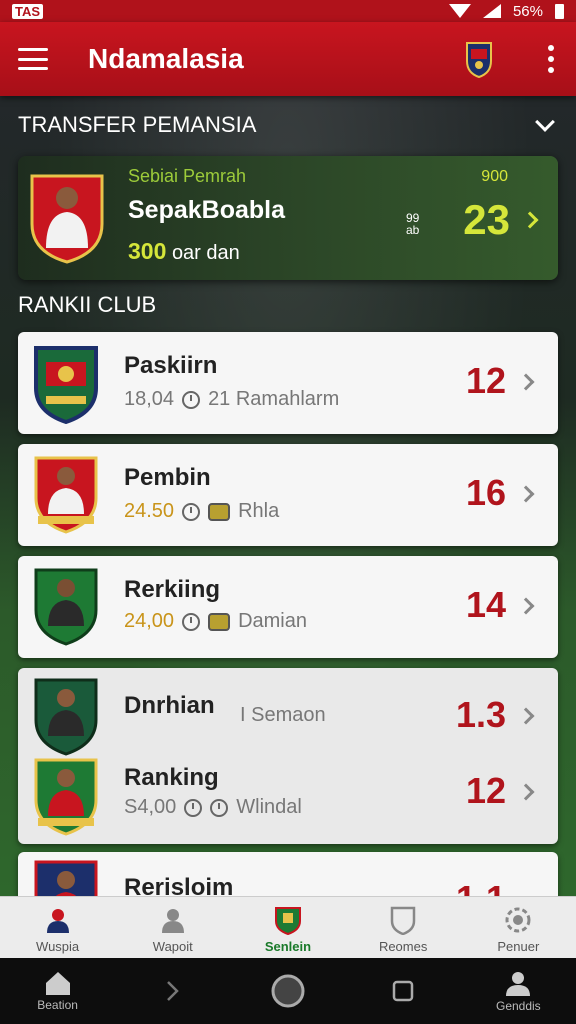 The height and width of the screenshot is (1024, 576). I want to click on nav-back, so click(173, 991).